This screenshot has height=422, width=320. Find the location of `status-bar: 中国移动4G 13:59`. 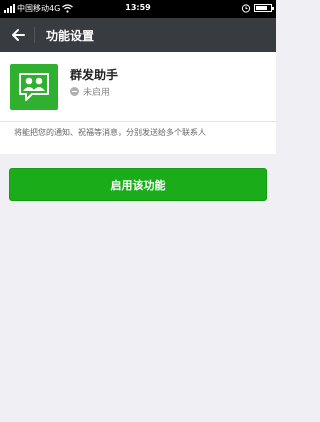

status-bar: 中国移动4G 13:59 is located at coordinates (138, 9).